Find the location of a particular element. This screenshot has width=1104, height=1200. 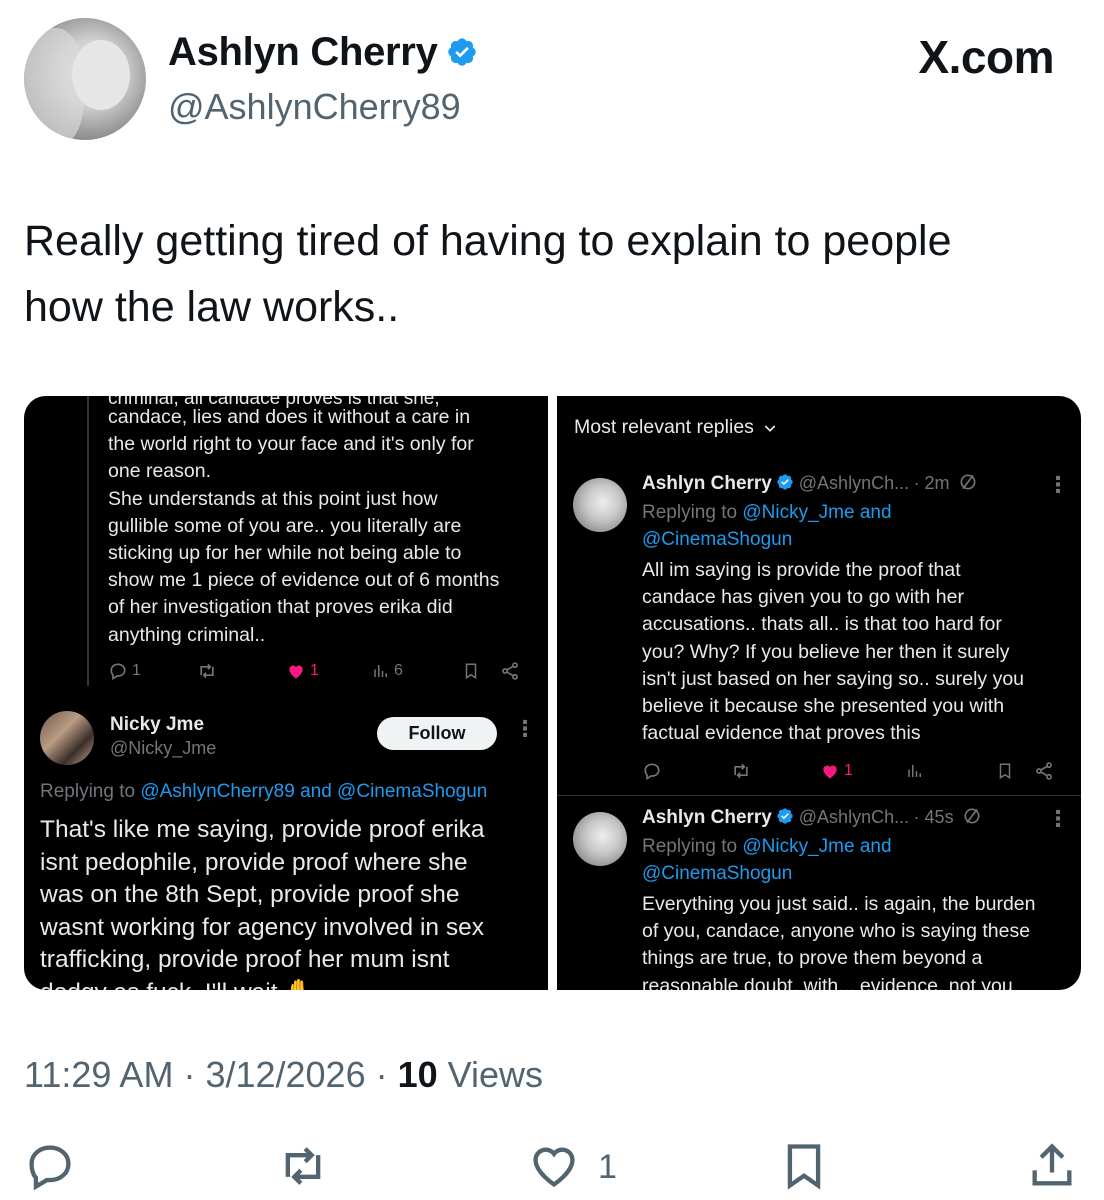

reply-author-name: Nicky Jme is located at coordinates (157, 725).